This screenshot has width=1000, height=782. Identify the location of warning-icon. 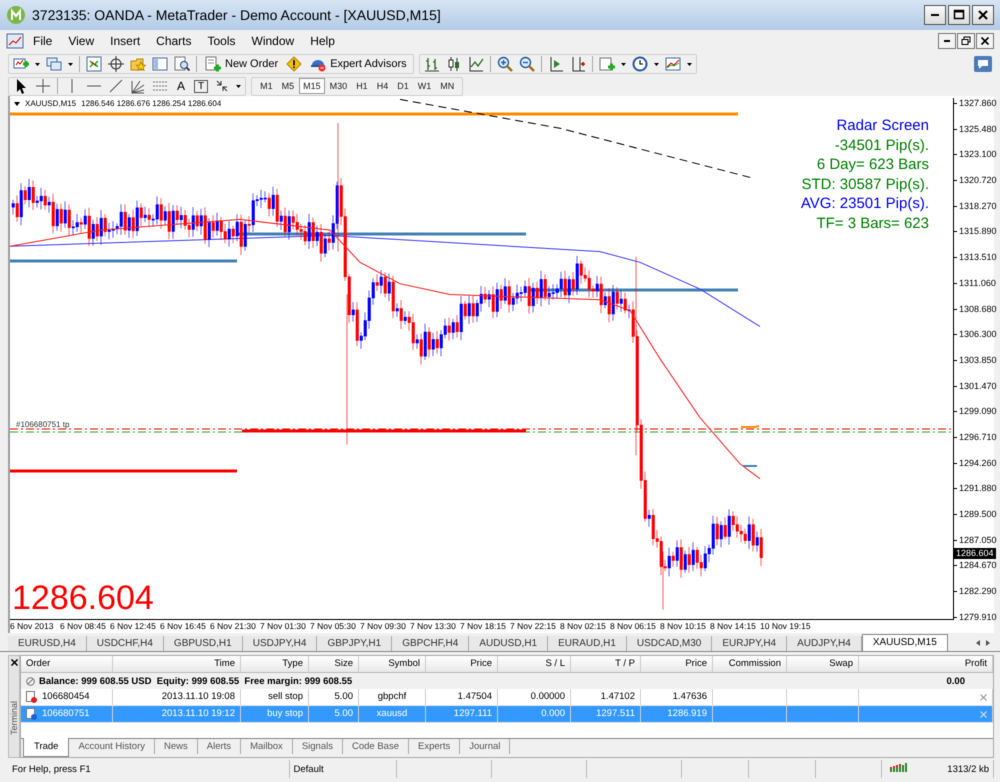
(294, 64).